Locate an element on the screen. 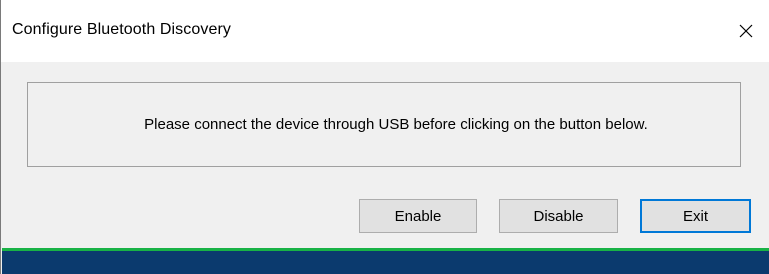  close-button is located at coordinates (746, 31).